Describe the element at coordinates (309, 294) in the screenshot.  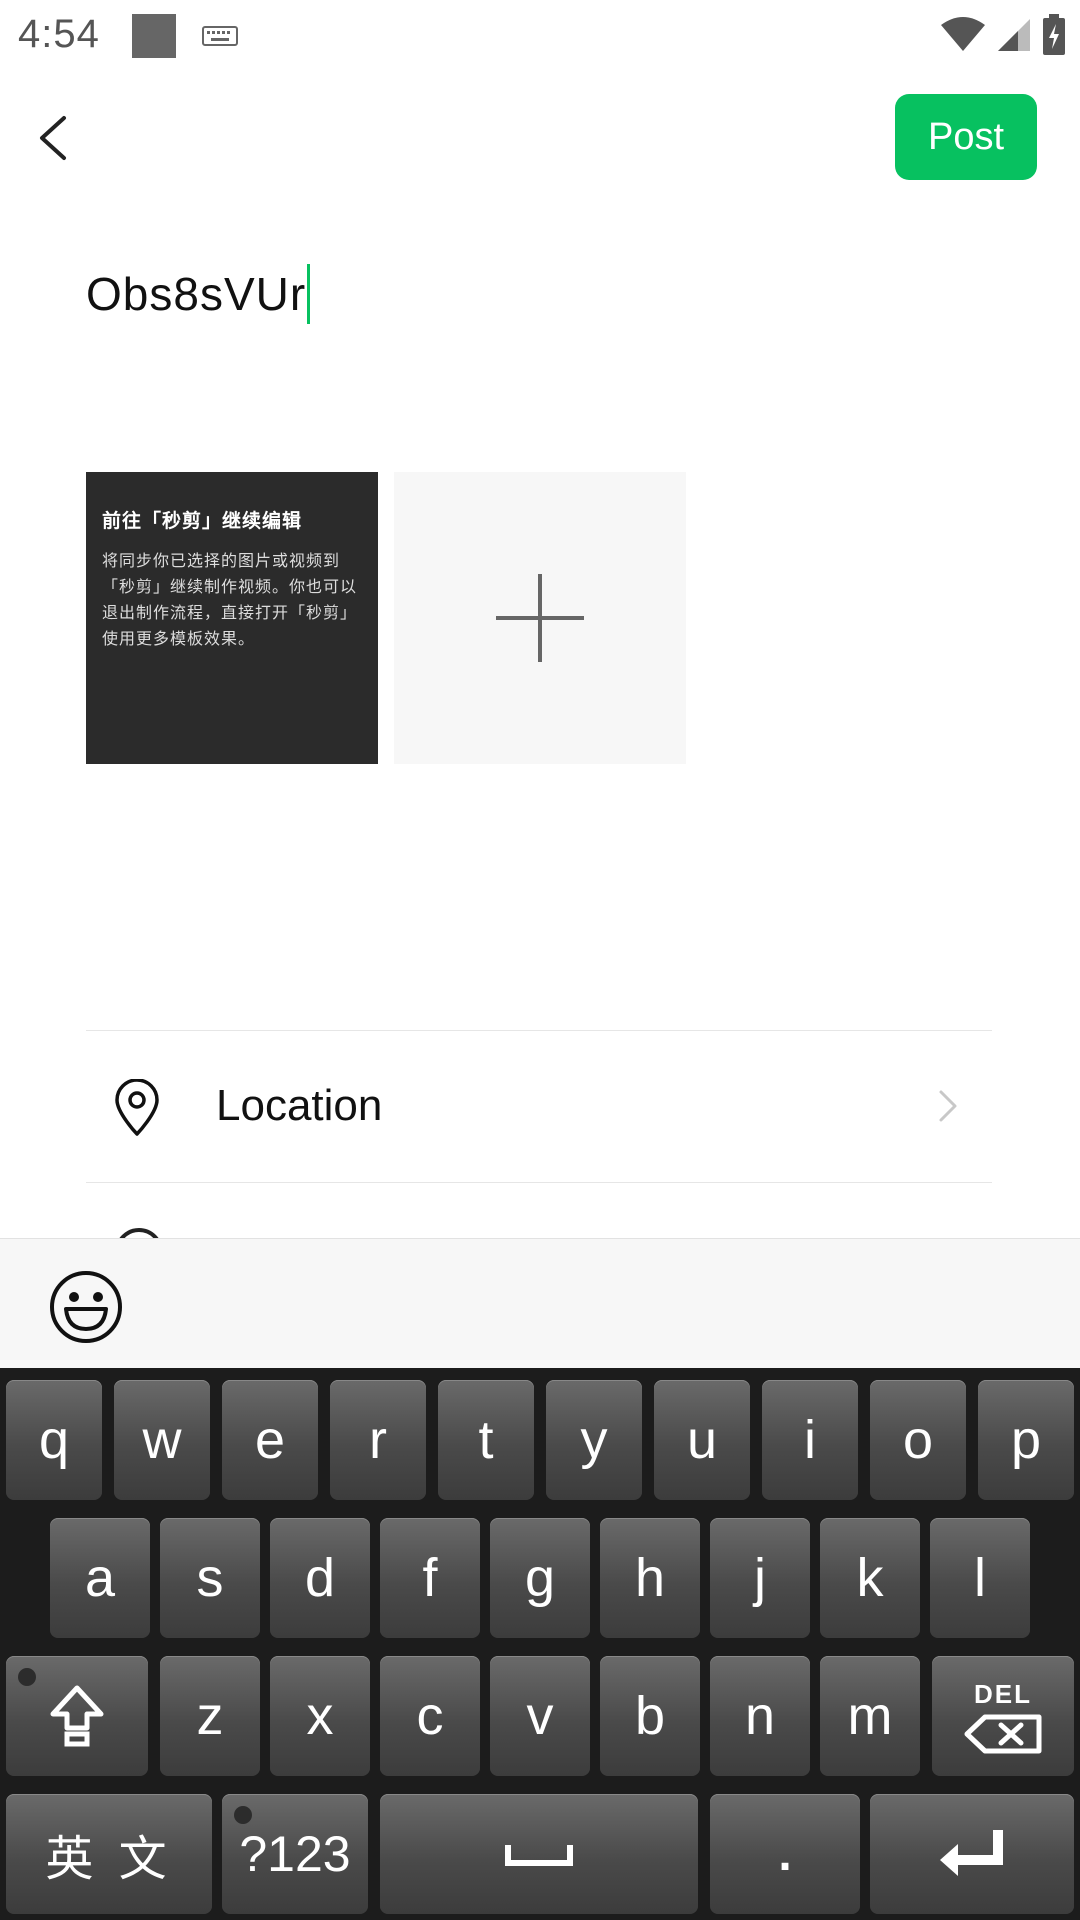
I see `text-caret` at that location.